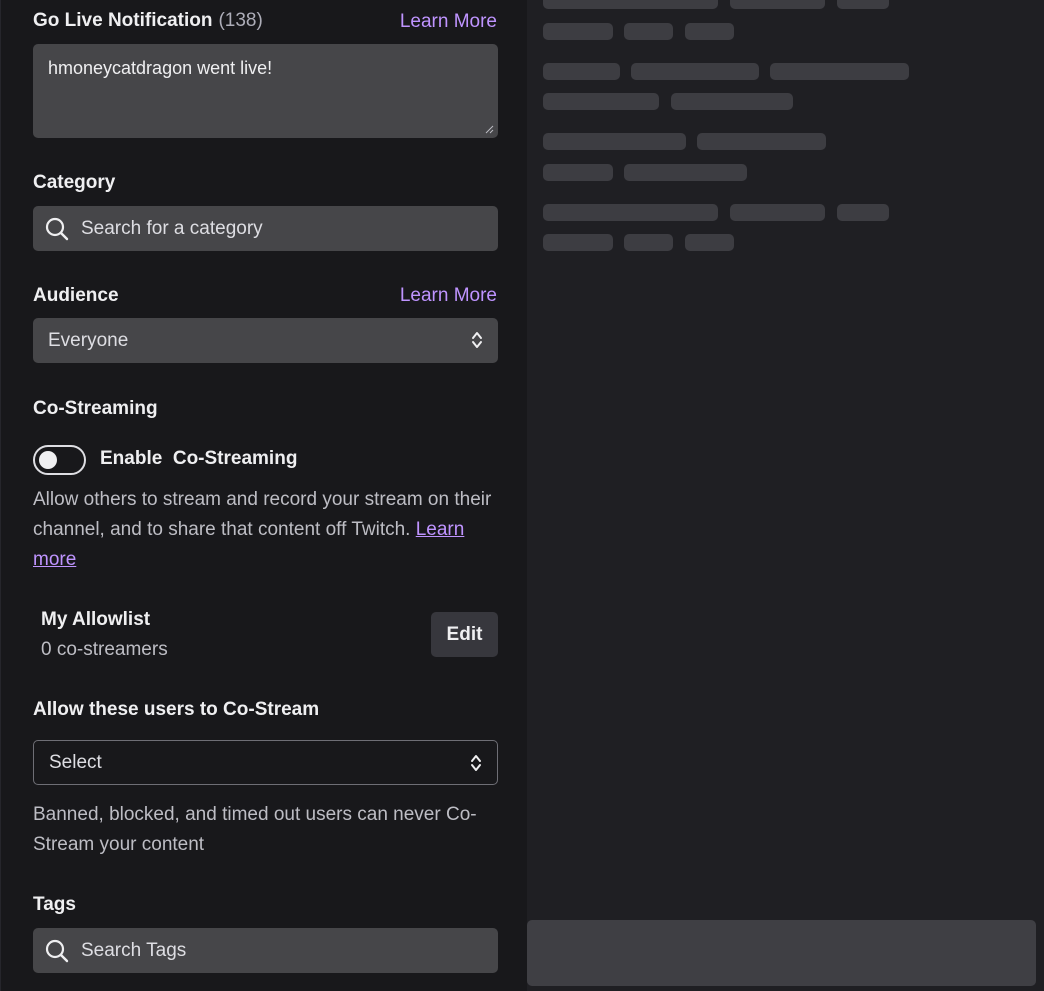 The width and height of the screenshot is (1044, 991). Describe the element at coordinates (265, 340) in the screenshot. I see `audience-select: Everyone` at that location.